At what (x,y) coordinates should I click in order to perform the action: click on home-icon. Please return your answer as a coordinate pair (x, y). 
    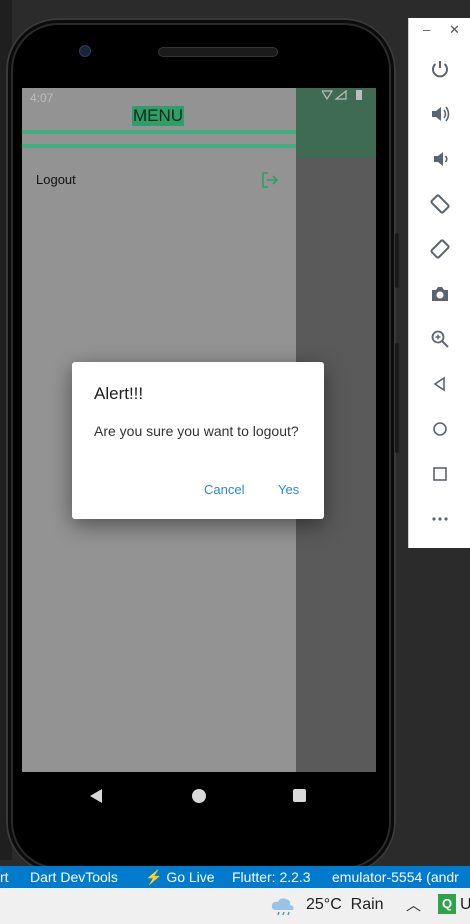
    Looking at the image, I should click on (440, 430).